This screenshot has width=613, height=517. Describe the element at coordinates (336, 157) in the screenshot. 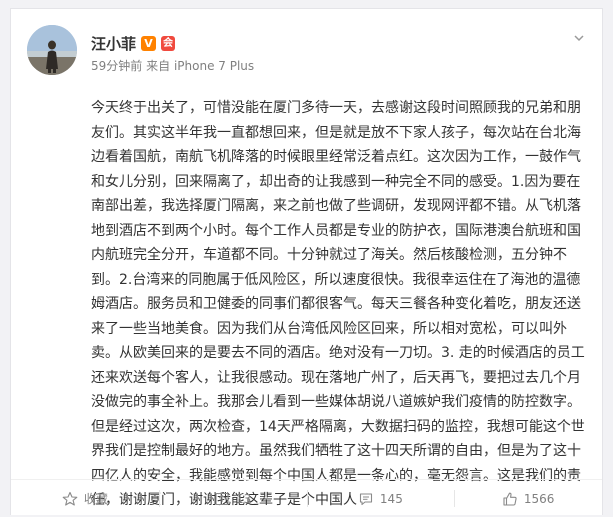

I see `content-line: 边看着国航，南航飞机降落的时候眼里经常泛着点红。这次因为工作，一鼓作气` at that location.